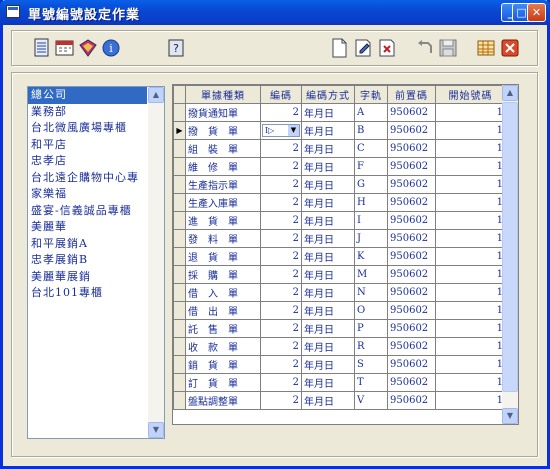  What do you see at coordinates (371, 202) in the screenshot?
I see `cell-track: H` at bounding box center [371, 202].